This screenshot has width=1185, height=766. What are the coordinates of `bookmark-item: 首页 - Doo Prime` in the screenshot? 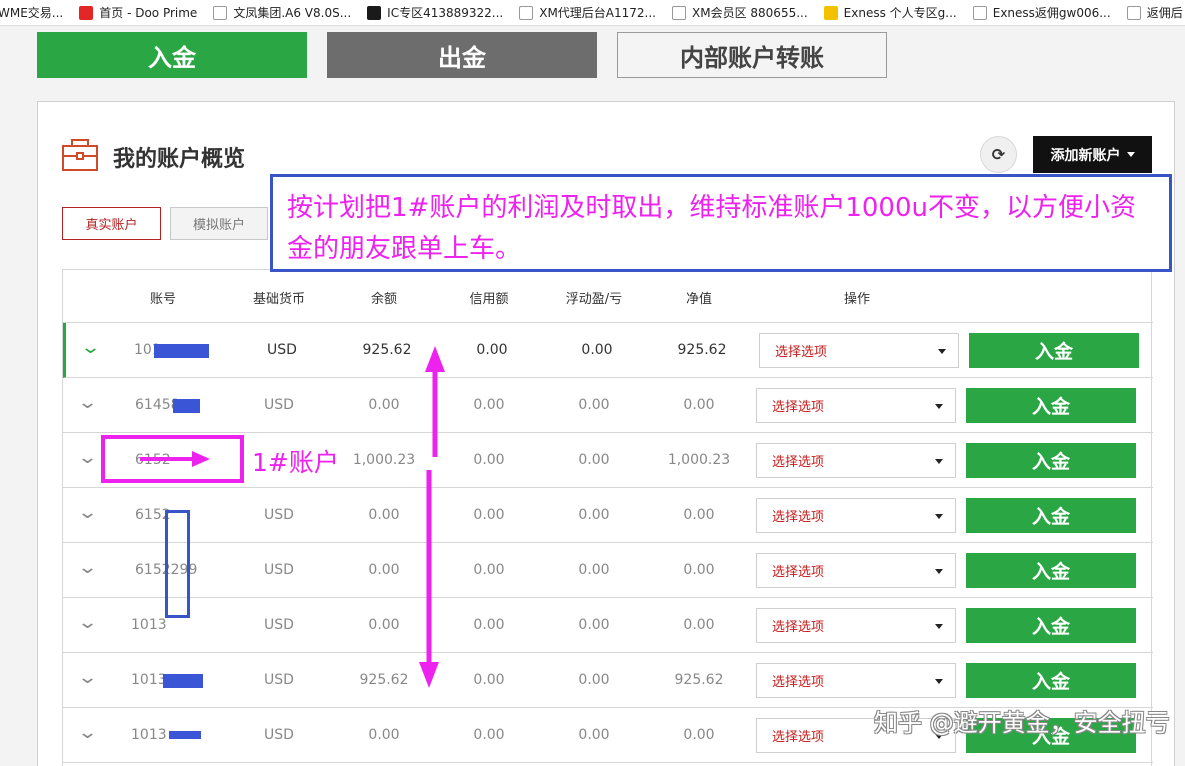 It's located at (140, 12).